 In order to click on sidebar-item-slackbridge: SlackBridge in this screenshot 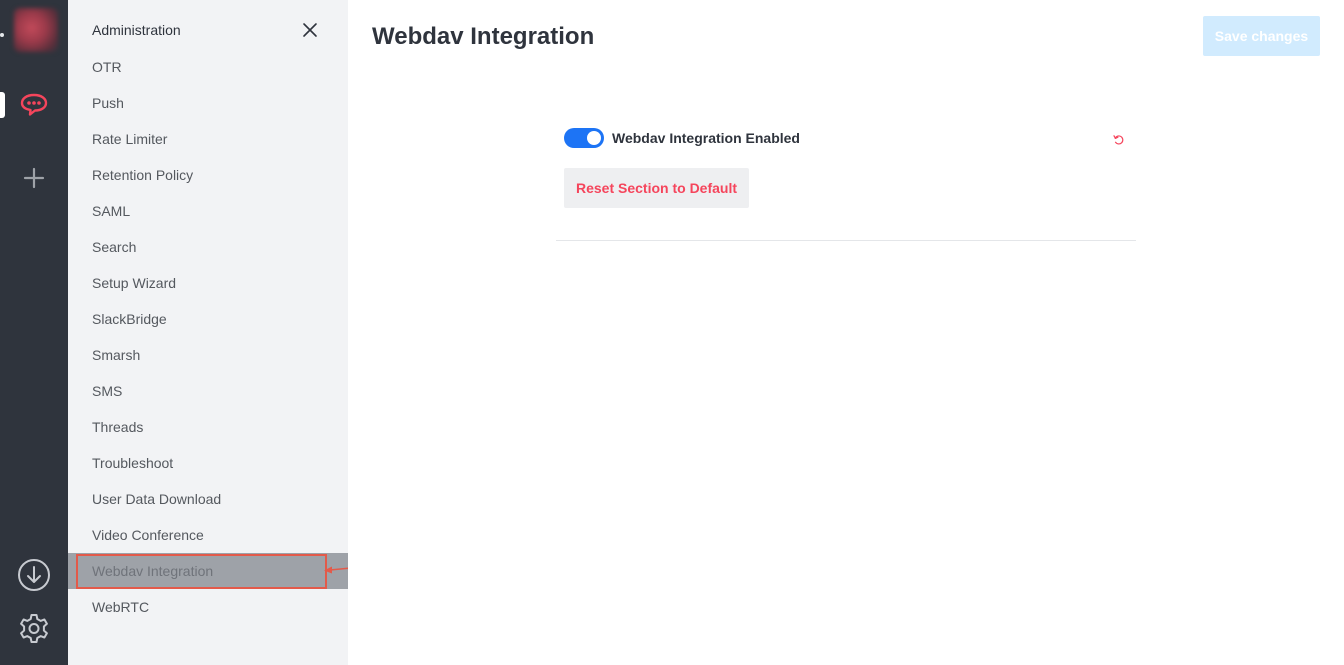, I will do `click(208, 319)`.